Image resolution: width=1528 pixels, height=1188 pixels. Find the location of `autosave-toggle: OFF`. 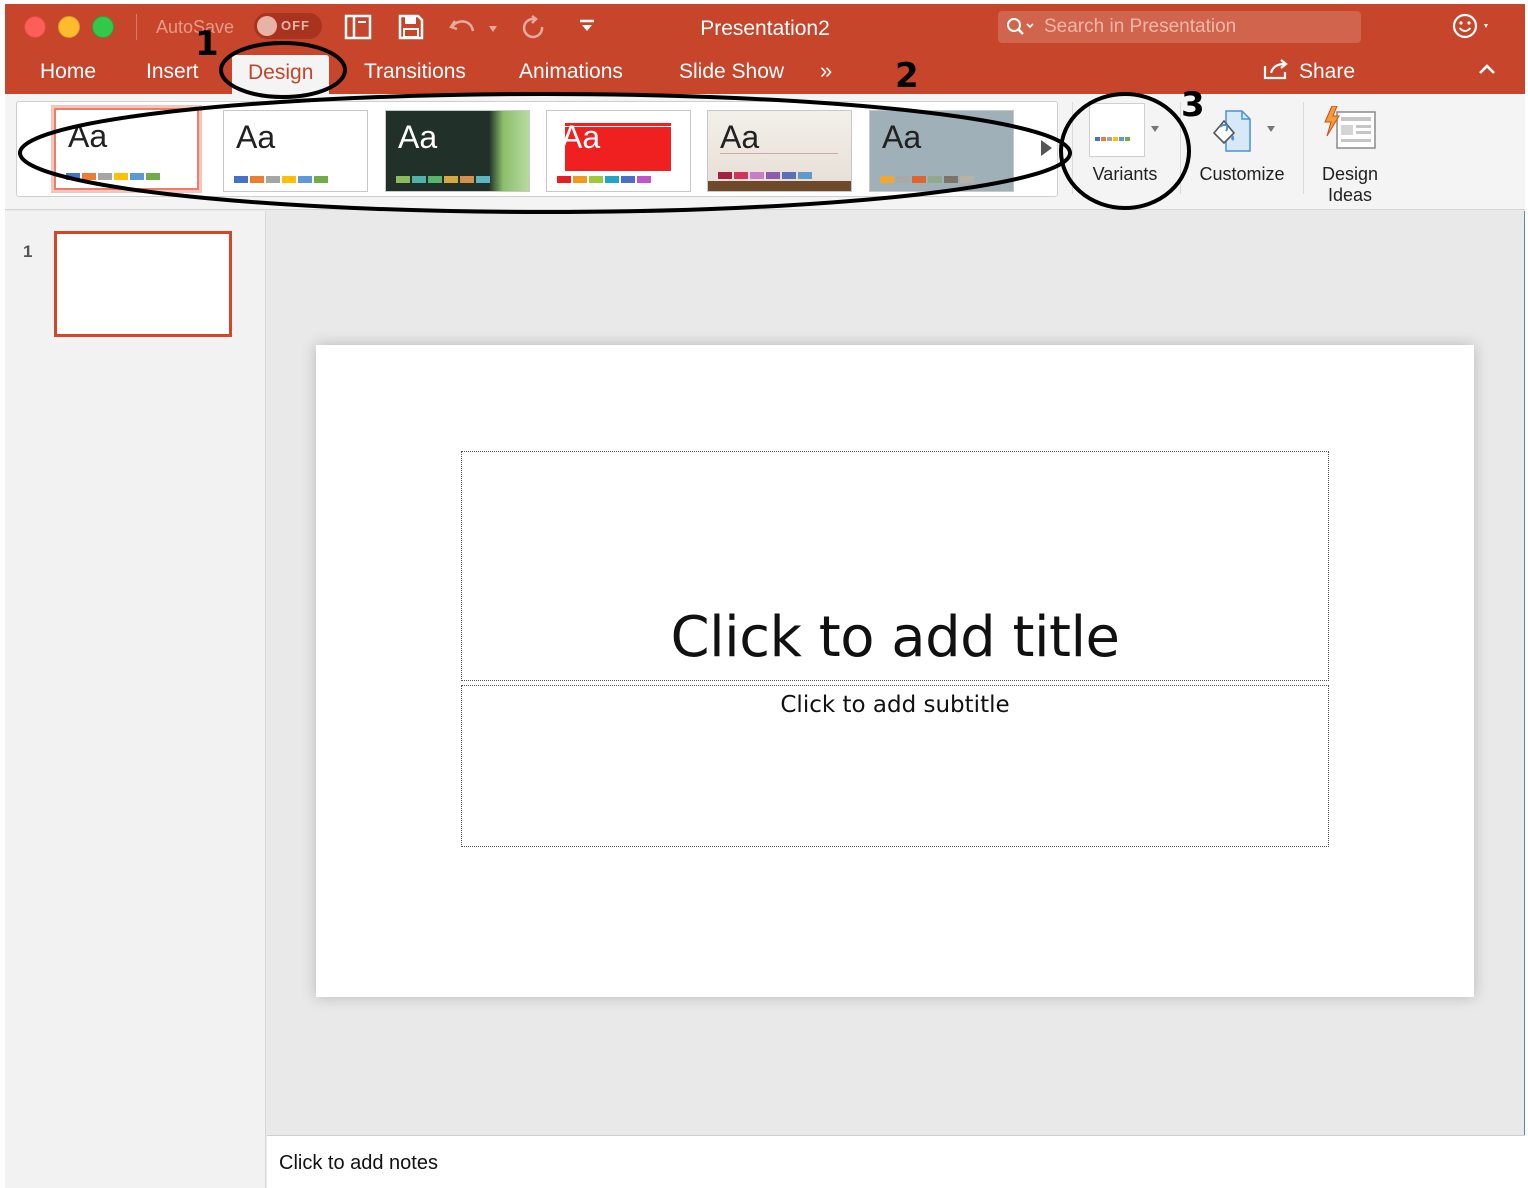

autosave-toggle: OFF is located at coordinates (288, 26).